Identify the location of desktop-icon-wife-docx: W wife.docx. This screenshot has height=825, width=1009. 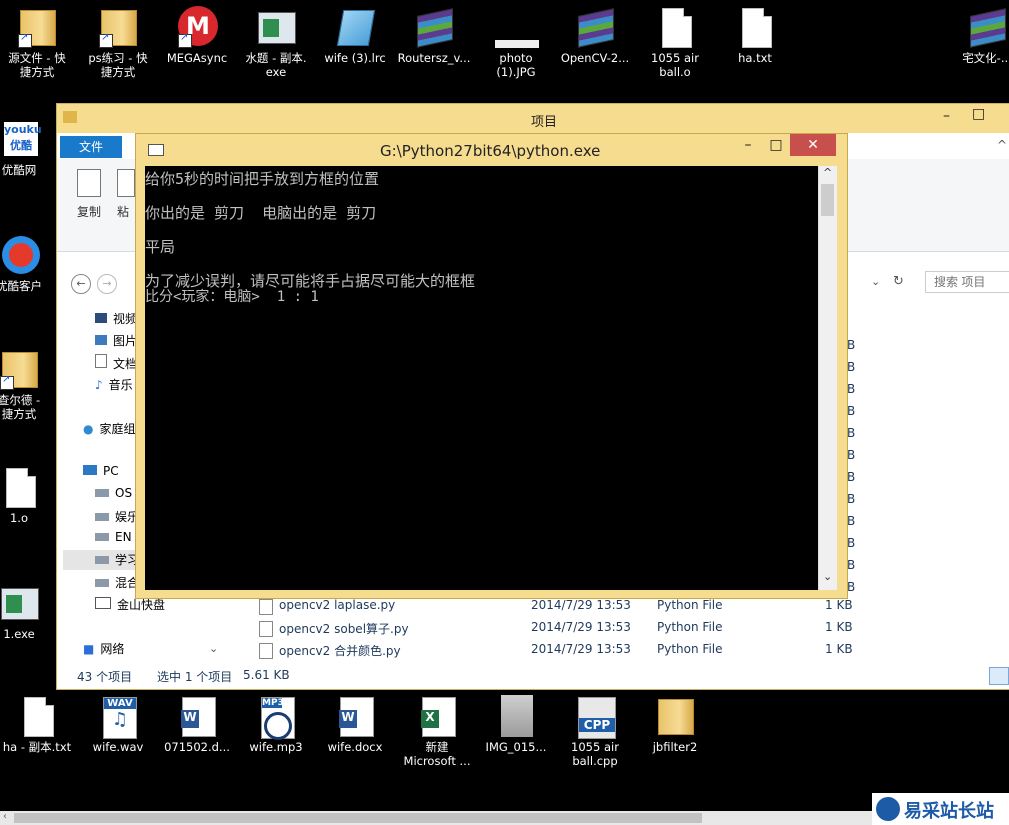
(355, 723).